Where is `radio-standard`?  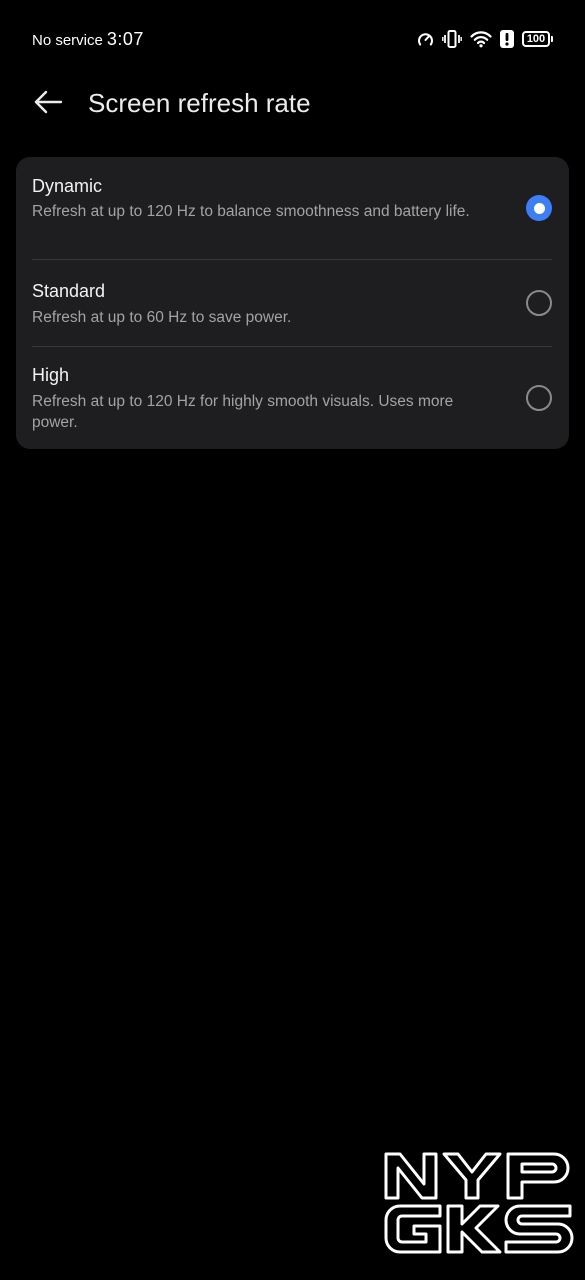 radio-standard is located at coordinates (539, 303).